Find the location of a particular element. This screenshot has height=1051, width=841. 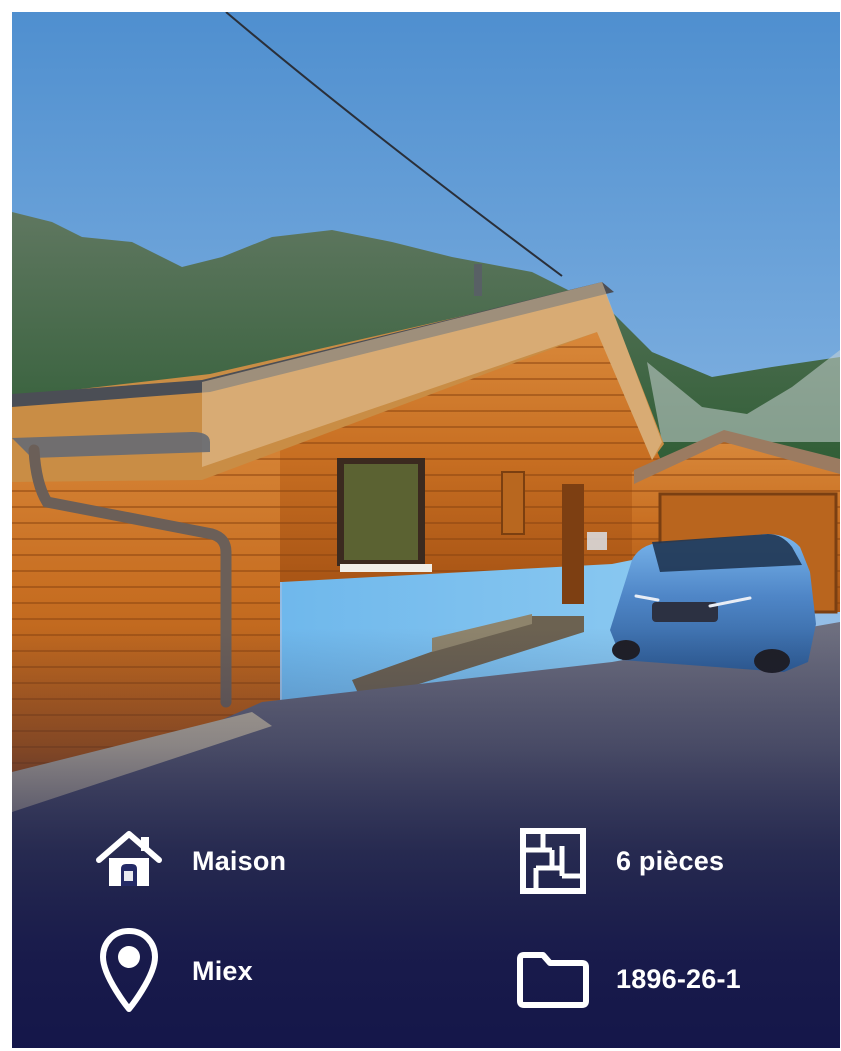

door is located at coordinates (573, 544).